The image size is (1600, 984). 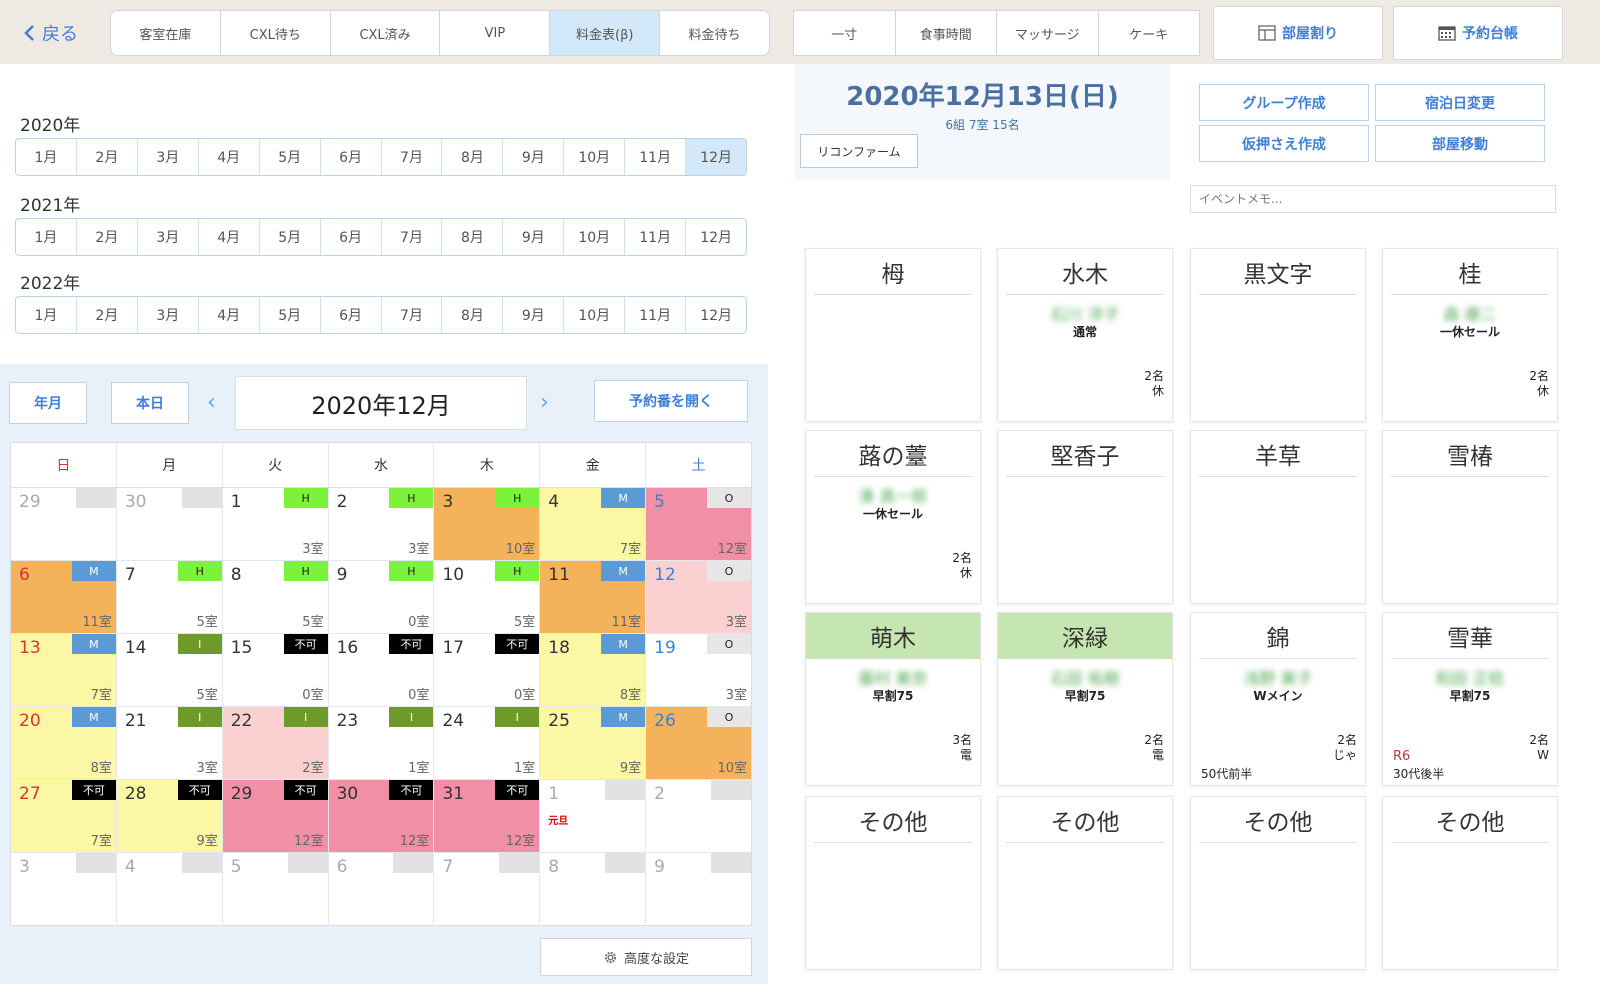 What do you see at coordinates (276, 889) in the screenshot?
I see `calendar-day: 5` at bounding box center [276, 889].